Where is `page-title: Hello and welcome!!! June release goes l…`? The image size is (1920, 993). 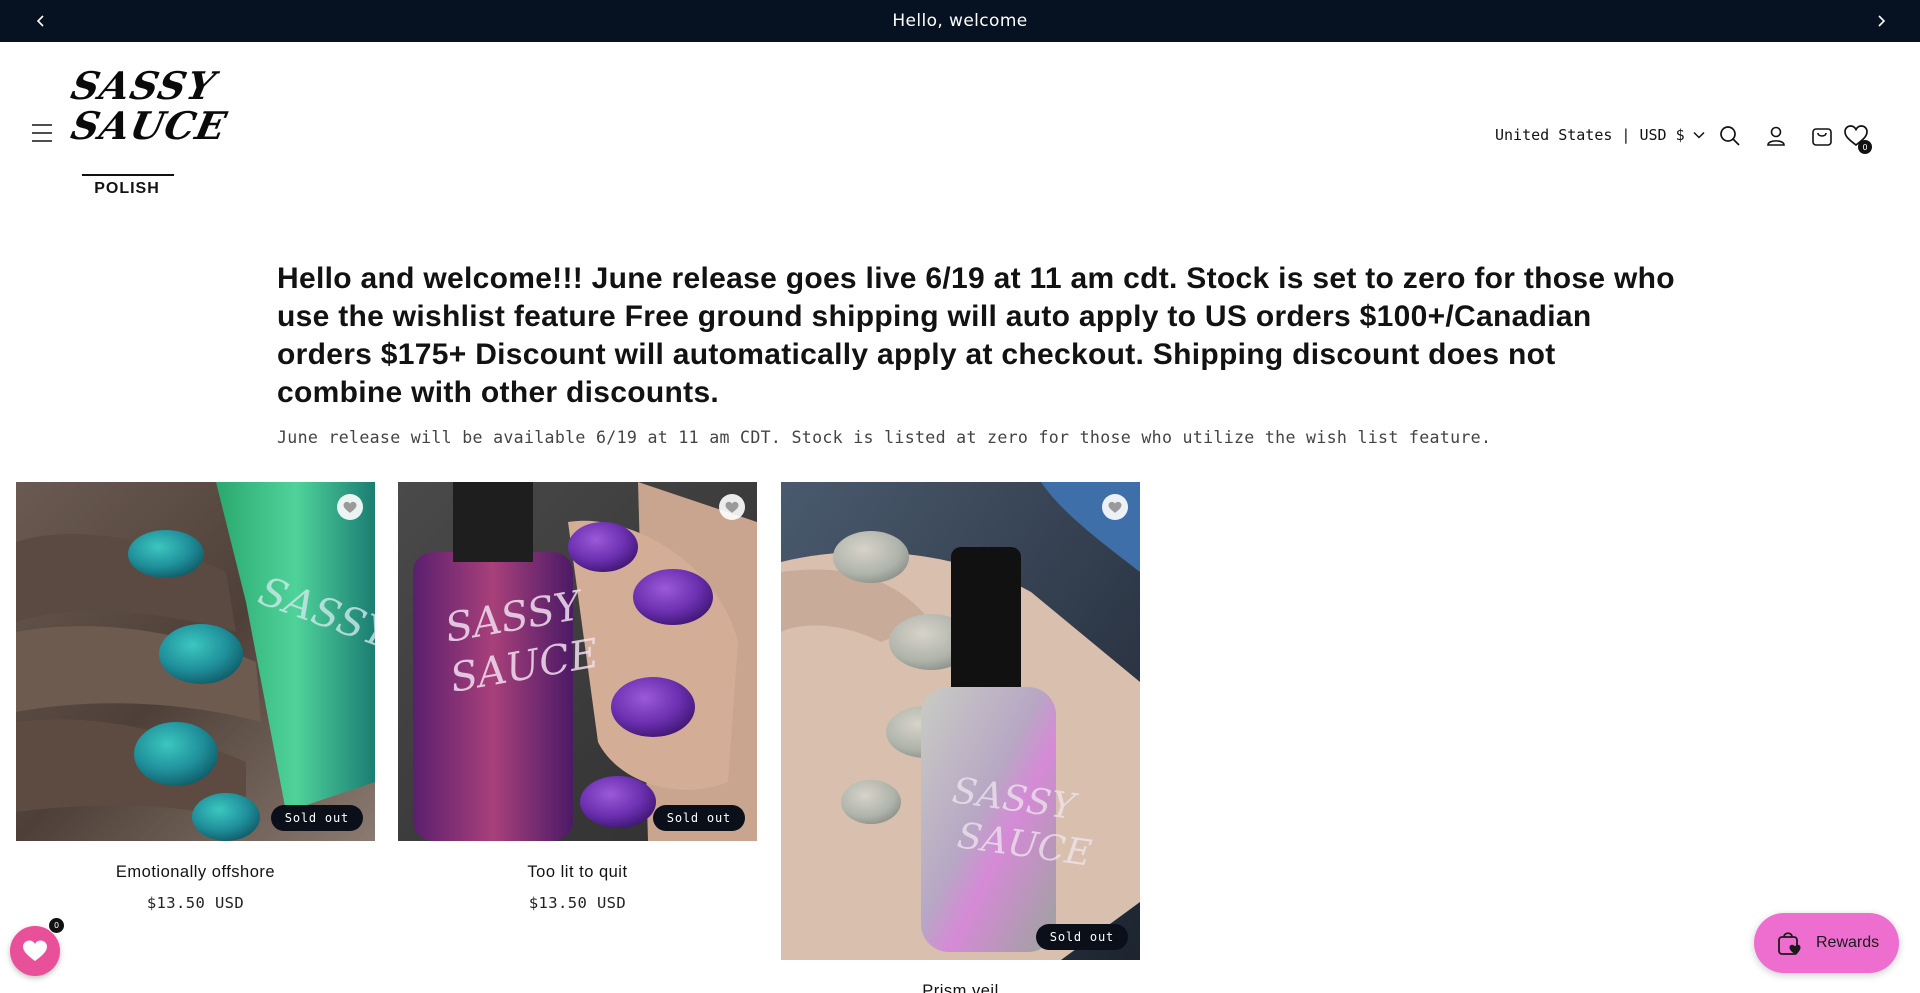
page-title: Hello and welcome!!! June release goes l… is located at coordinates (976, 335).